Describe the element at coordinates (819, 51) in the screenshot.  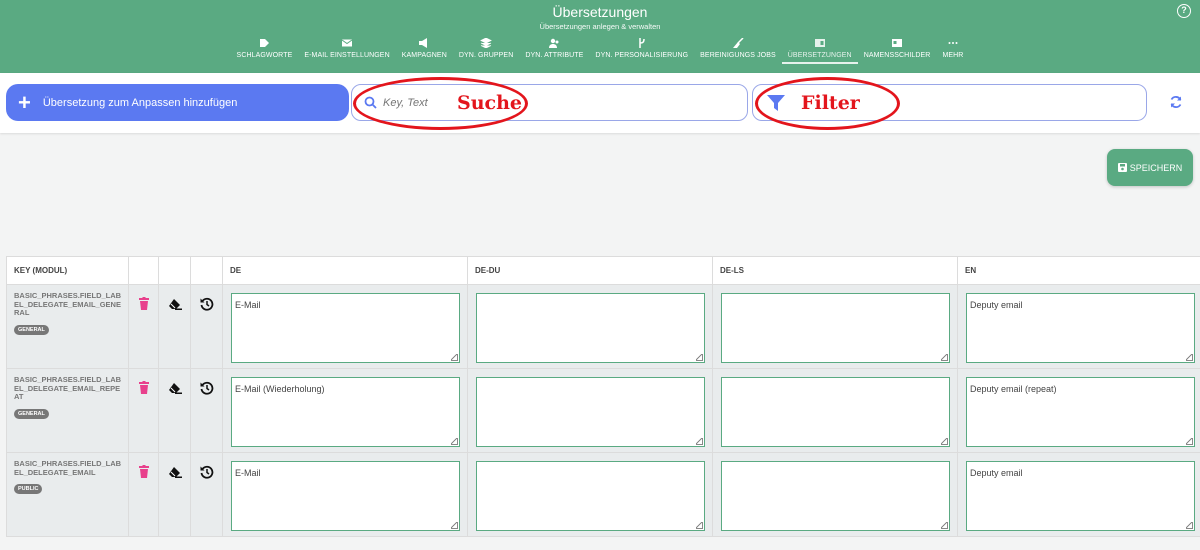
I see `nav-item-uebersetzungen: ÜBERSETZUNGEN` at that location.